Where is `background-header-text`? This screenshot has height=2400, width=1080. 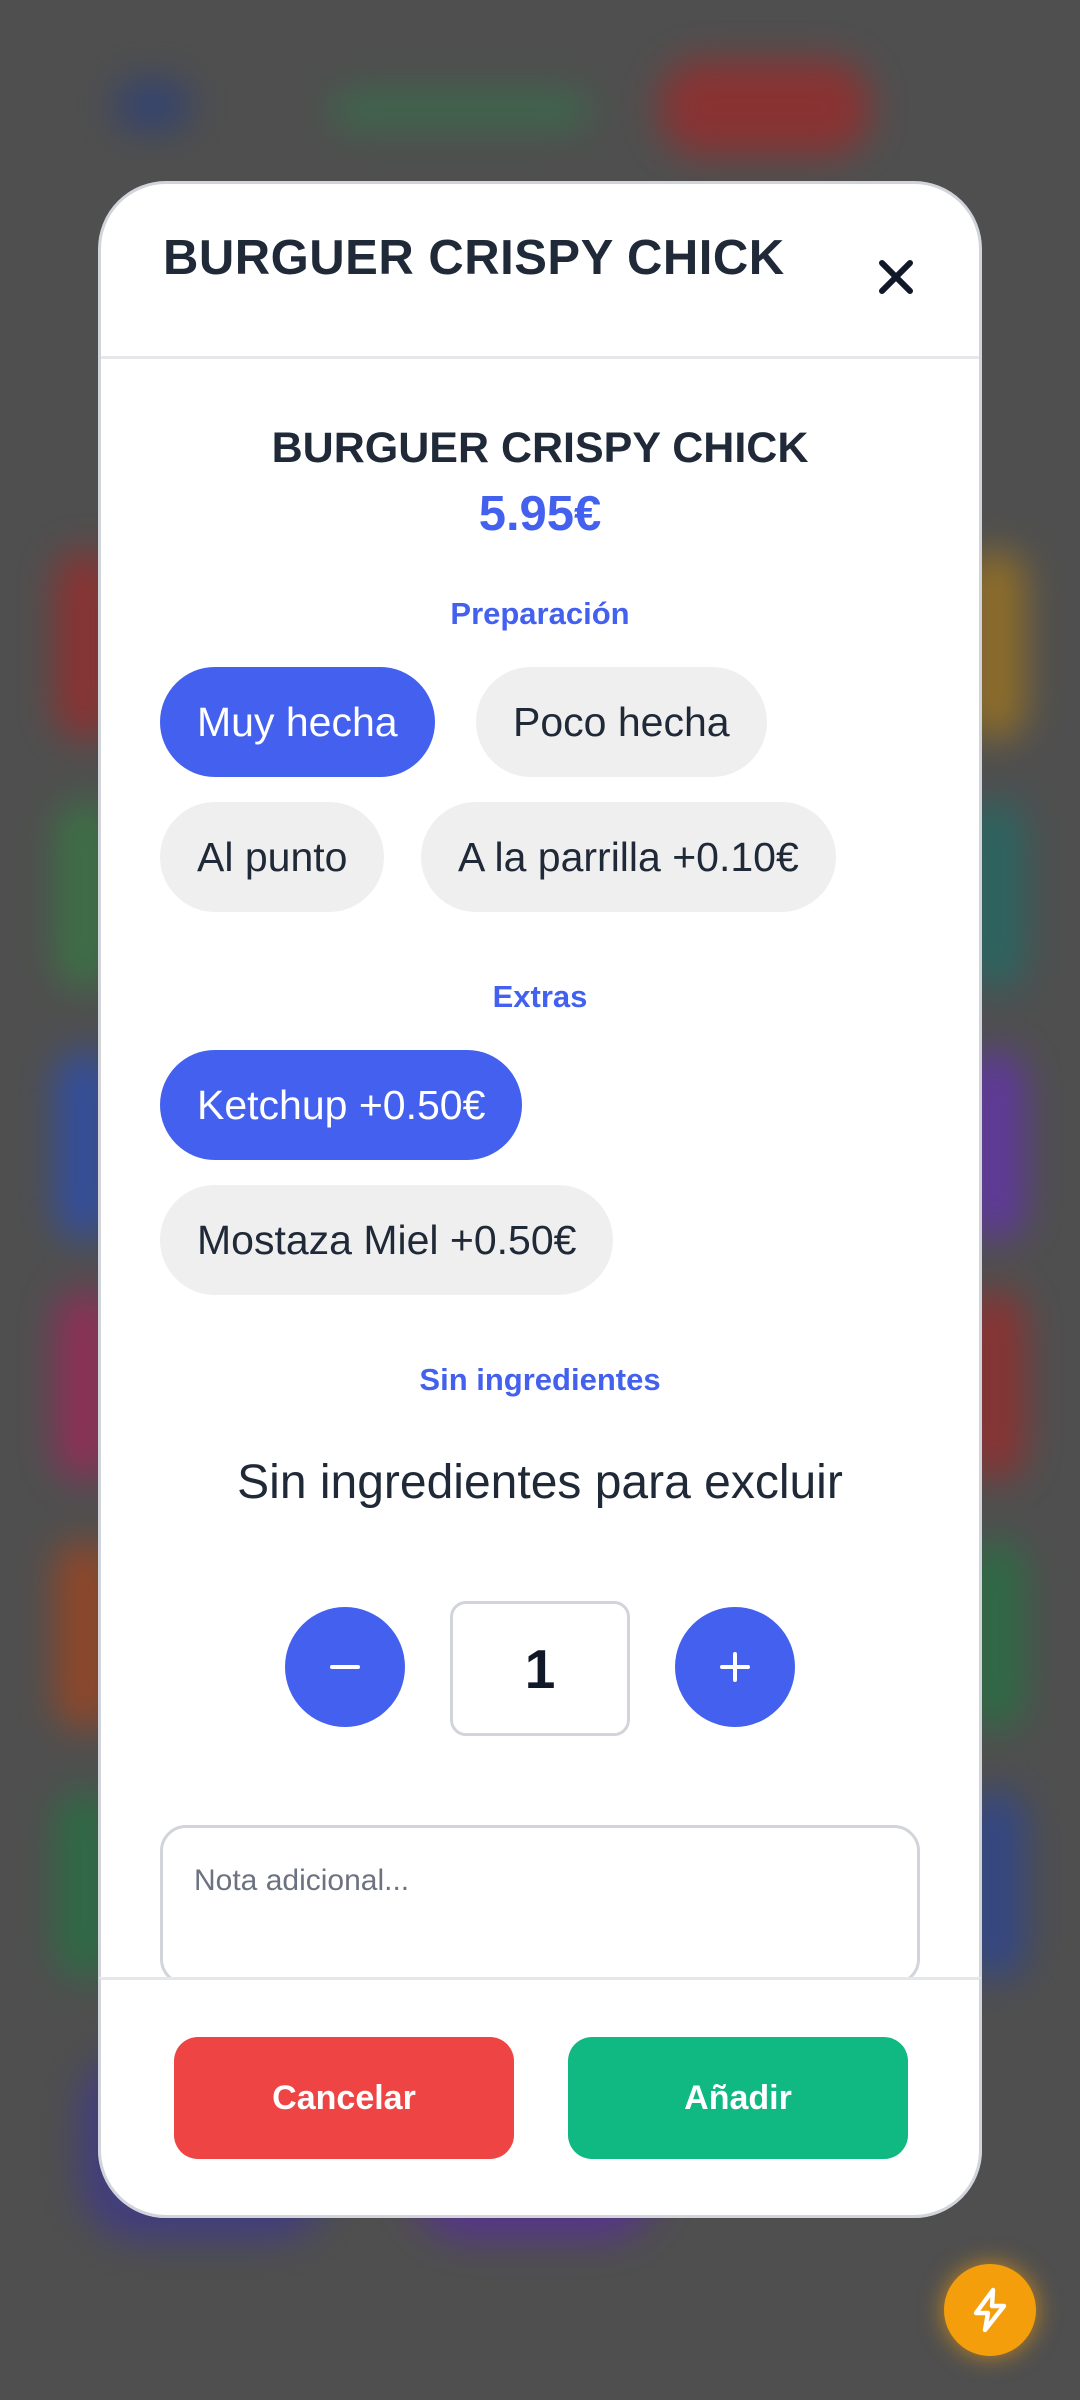 background-header-text is located at coordinates (460, 110).